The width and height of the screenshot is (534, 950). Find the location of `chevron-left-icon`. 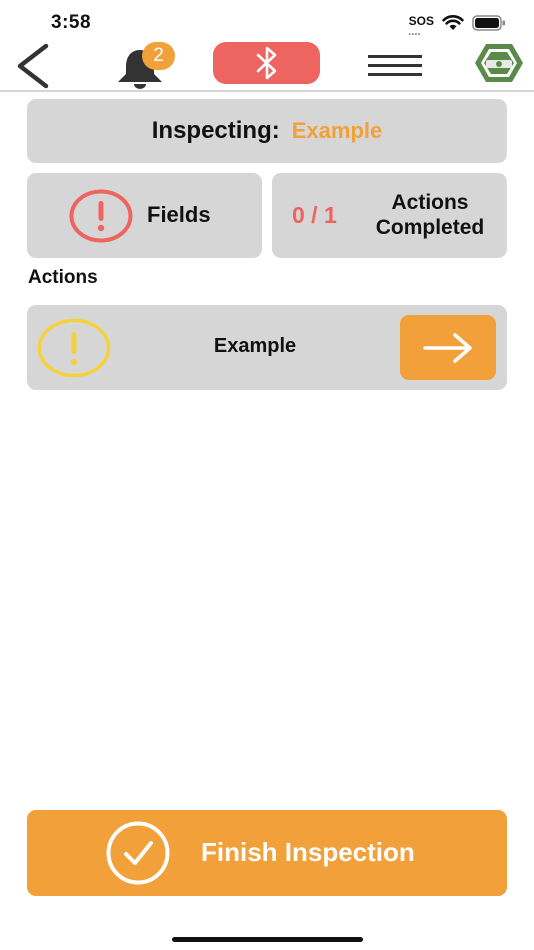

chevron-left-icon is located at coordinates (33, 66).